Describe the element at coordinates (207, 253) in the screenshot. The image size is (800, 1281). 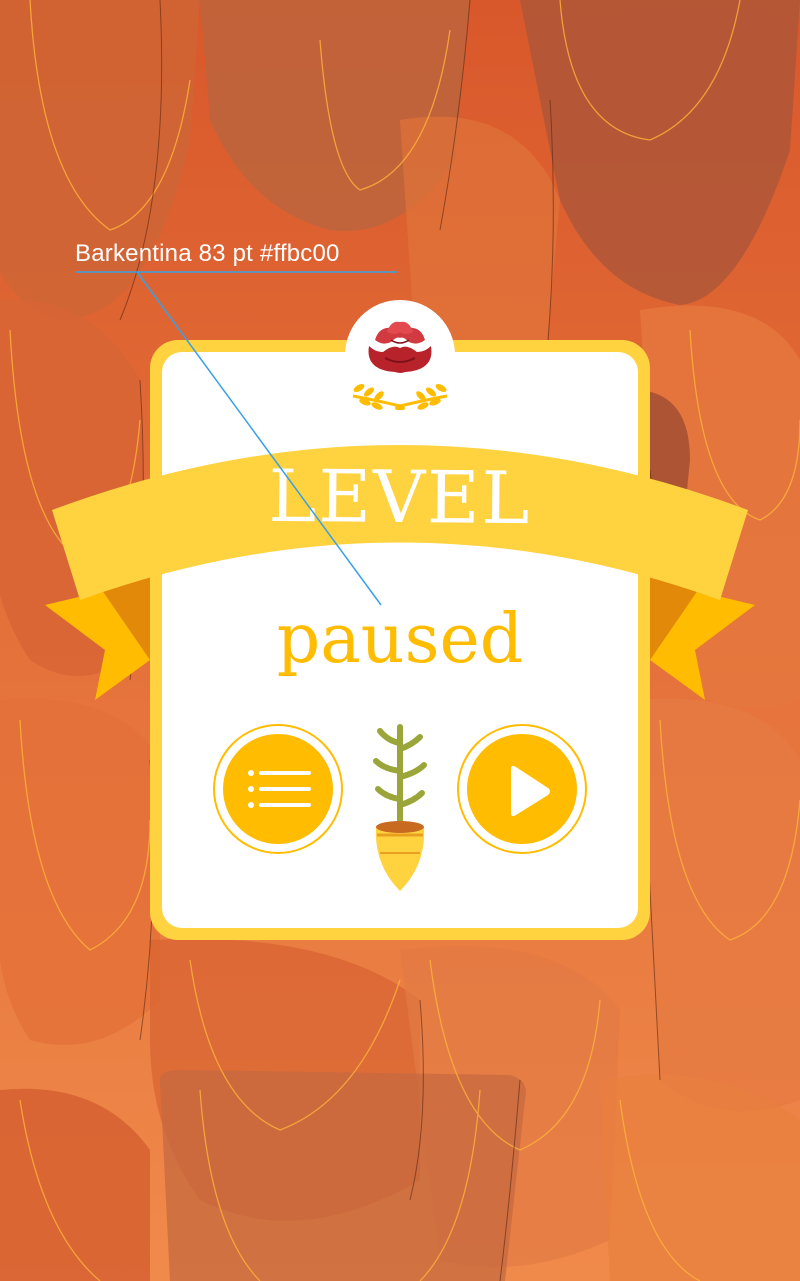
I see `font-annotation-label: Barkentina 83 pt #ffbc00` at that location.